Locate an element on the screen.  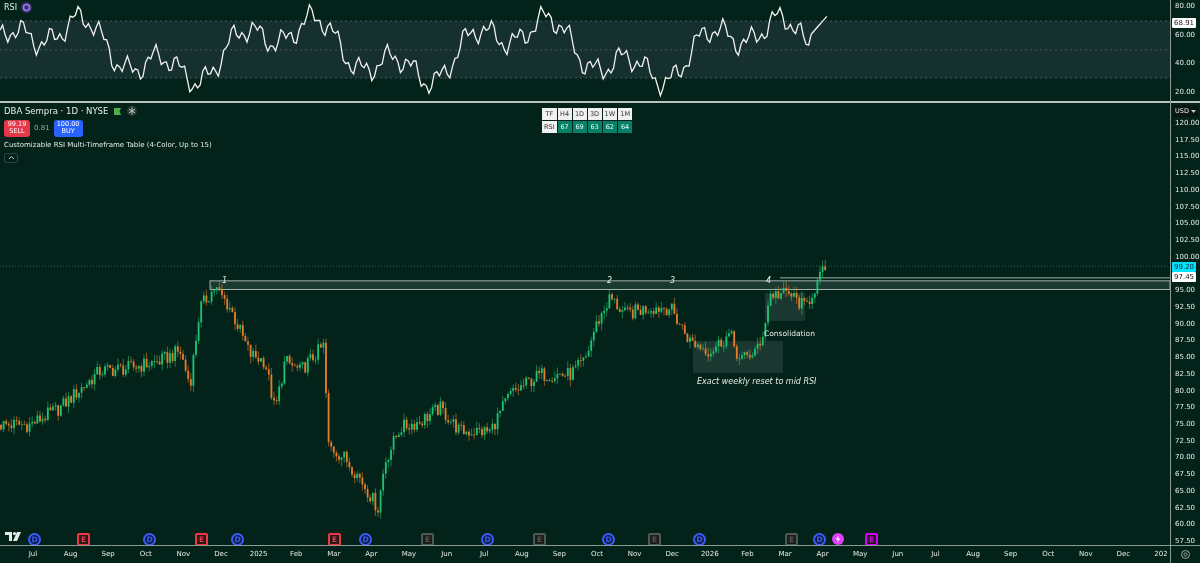
flag-icon is located at coordinates (118, 111).